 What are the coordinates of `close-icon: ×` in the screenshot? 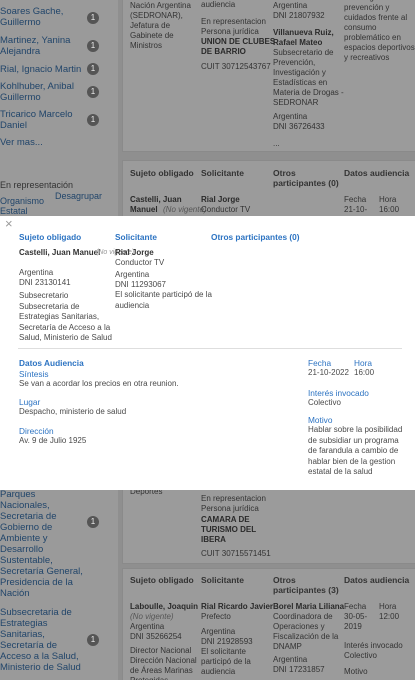 It's located at (9, 223).